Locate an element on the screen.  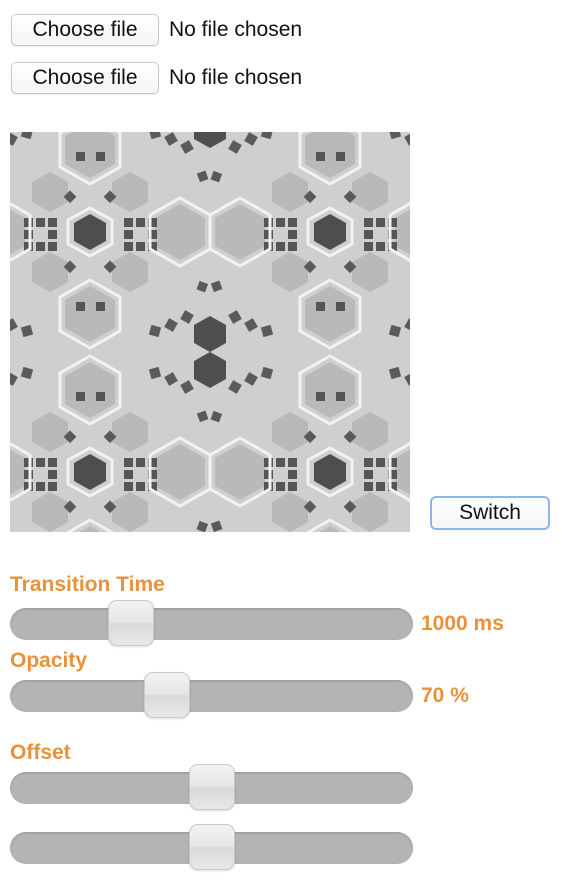
transition-time-value: 1000 ms is located at coordinates (462, 623).